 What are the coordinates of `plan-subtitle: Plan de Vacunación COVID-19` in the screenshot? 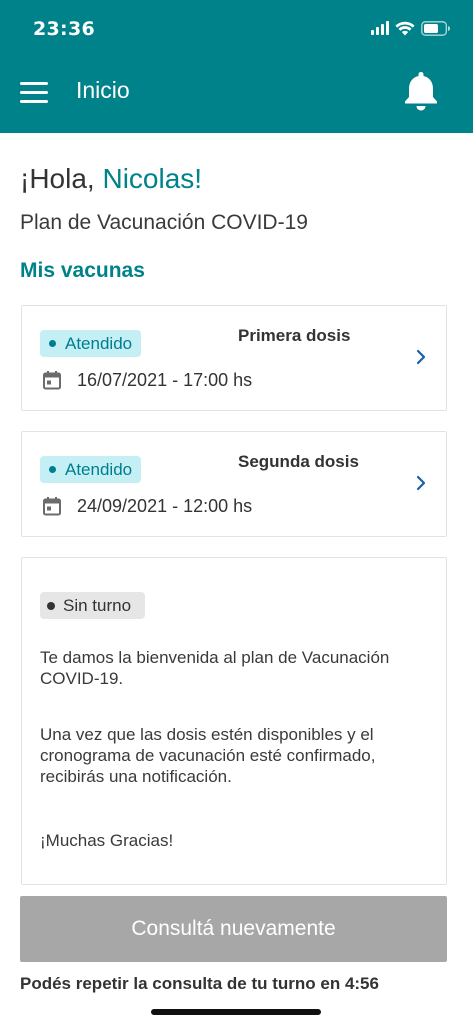 It's located at (164, 222).